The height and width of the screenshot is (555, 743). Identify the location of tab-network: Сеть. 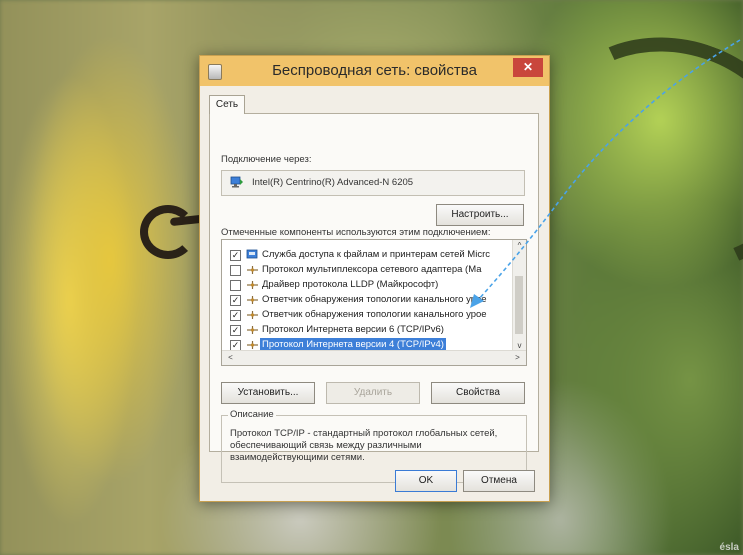
(227, 104).